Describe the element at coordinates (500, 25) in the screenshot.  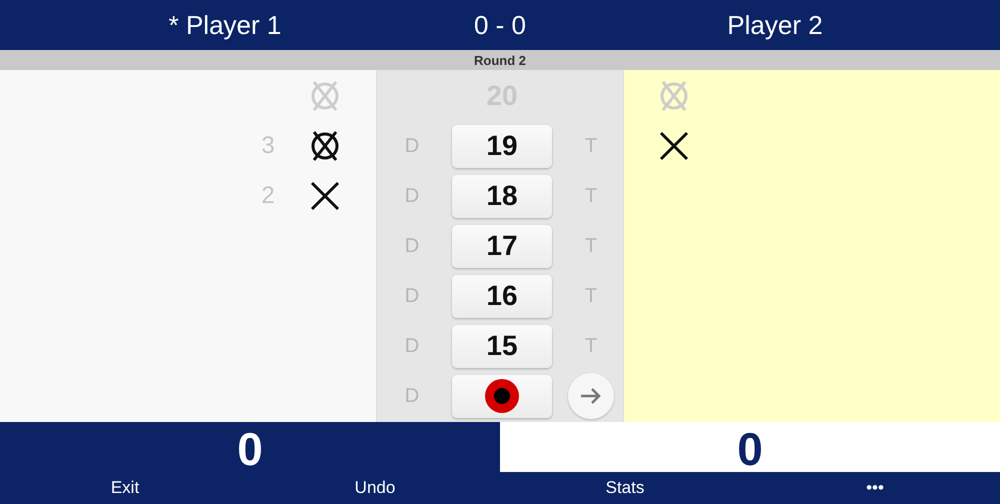
I see `match-score: 0 - 0` at that location.